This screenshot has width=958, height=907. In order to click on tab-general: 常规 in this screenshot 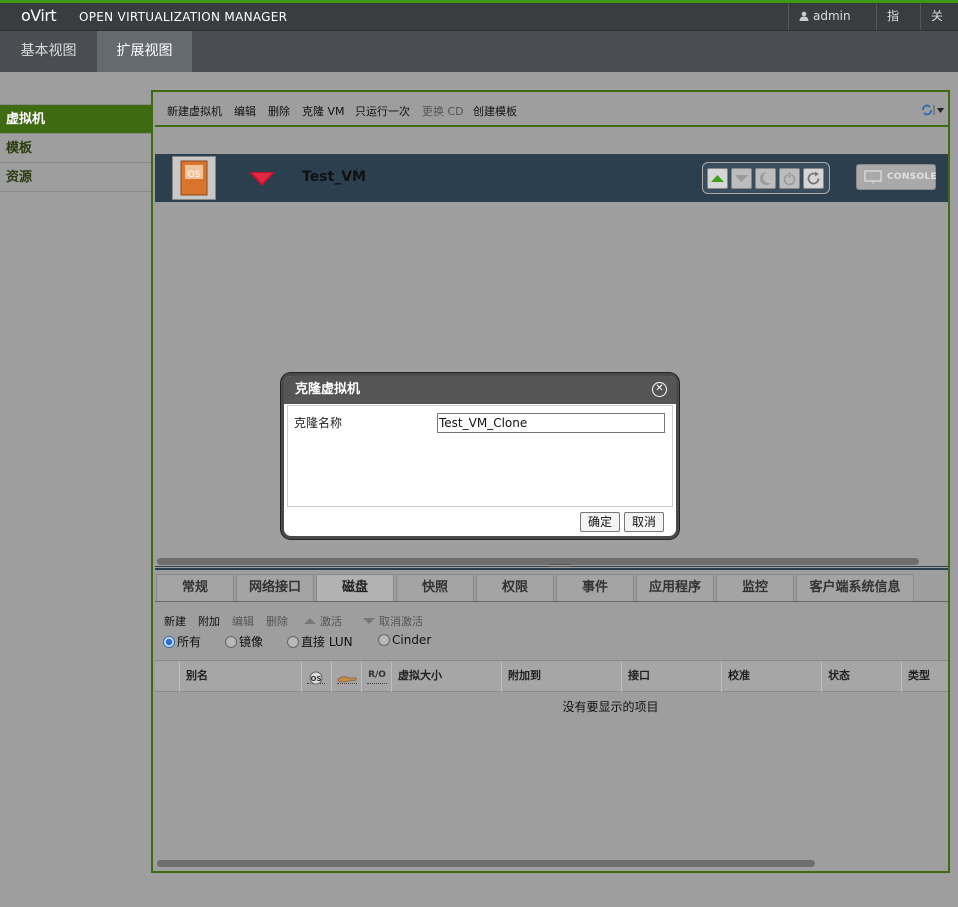, I will do `click(195, 587)`.